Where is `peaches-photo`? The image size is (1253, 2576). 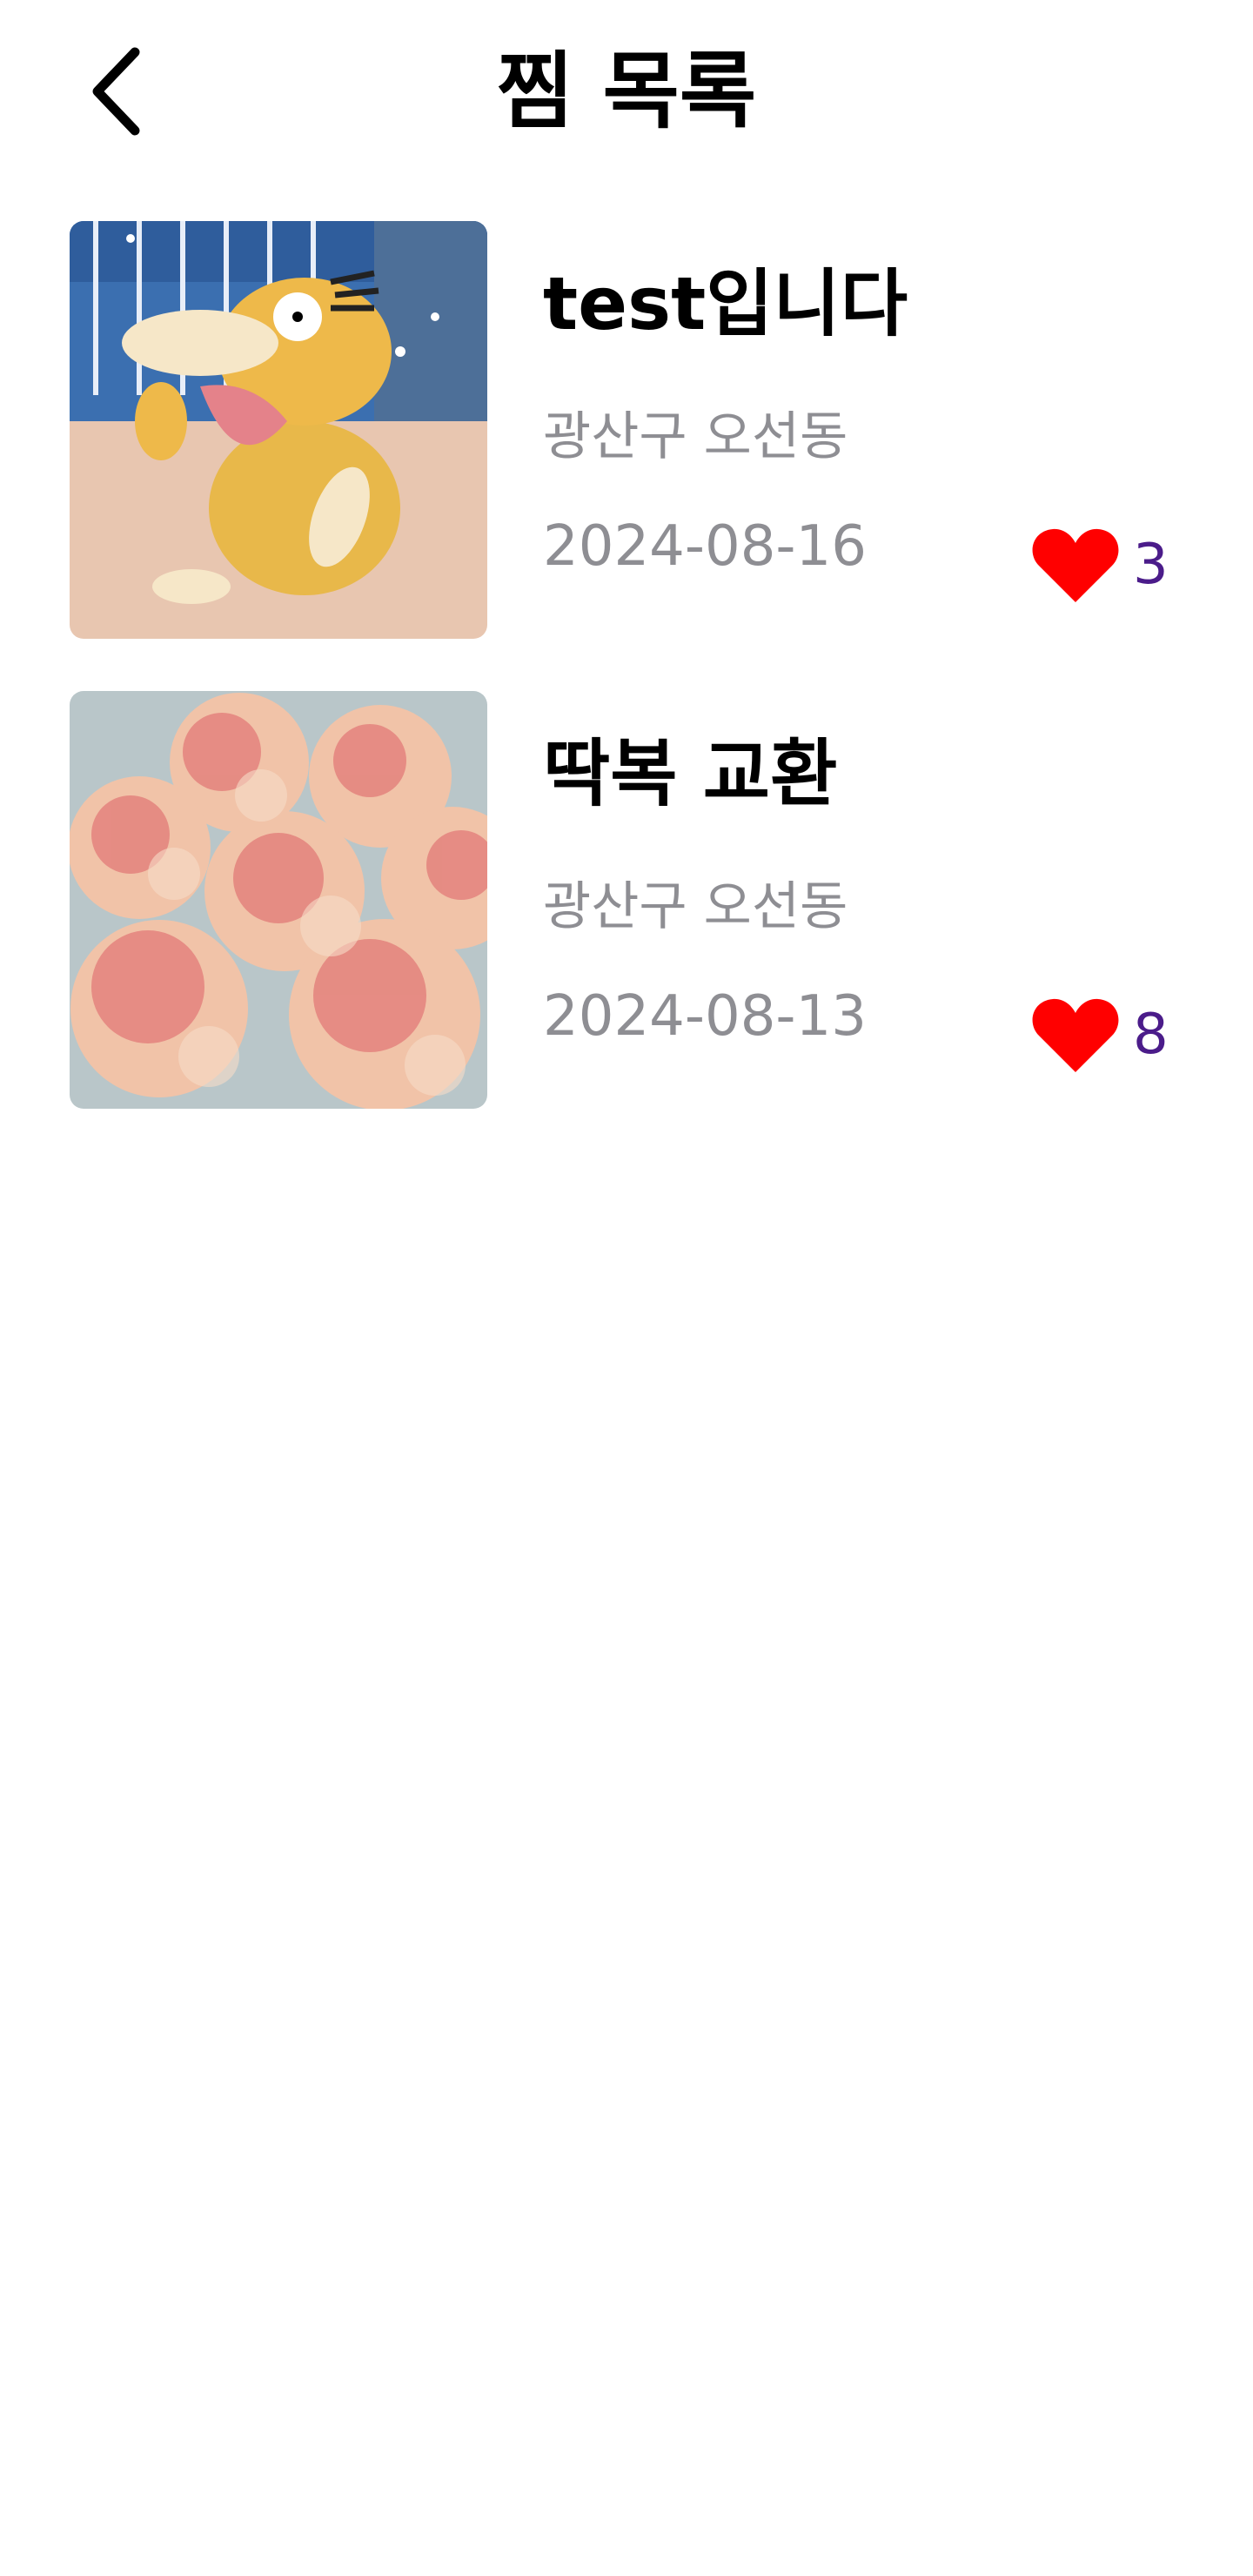 peaches-photo is located at coordinates (278, 900).